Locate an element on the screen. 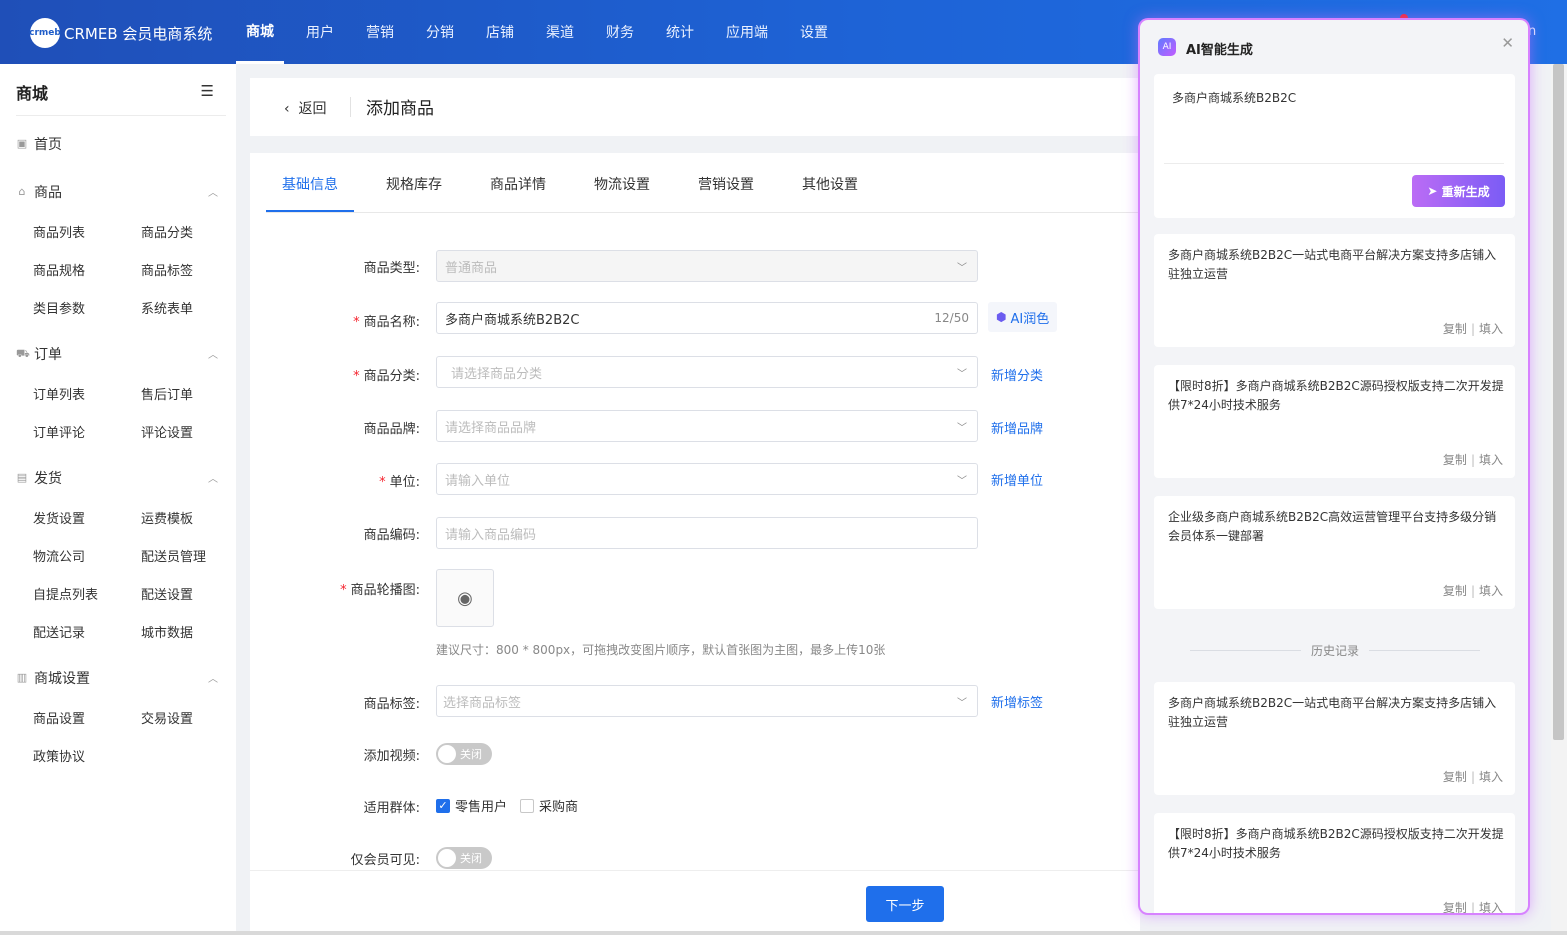 This screenshot has width=1567, height=935. tab-marketing: 营销设置 is located at coordinates (726, 184).